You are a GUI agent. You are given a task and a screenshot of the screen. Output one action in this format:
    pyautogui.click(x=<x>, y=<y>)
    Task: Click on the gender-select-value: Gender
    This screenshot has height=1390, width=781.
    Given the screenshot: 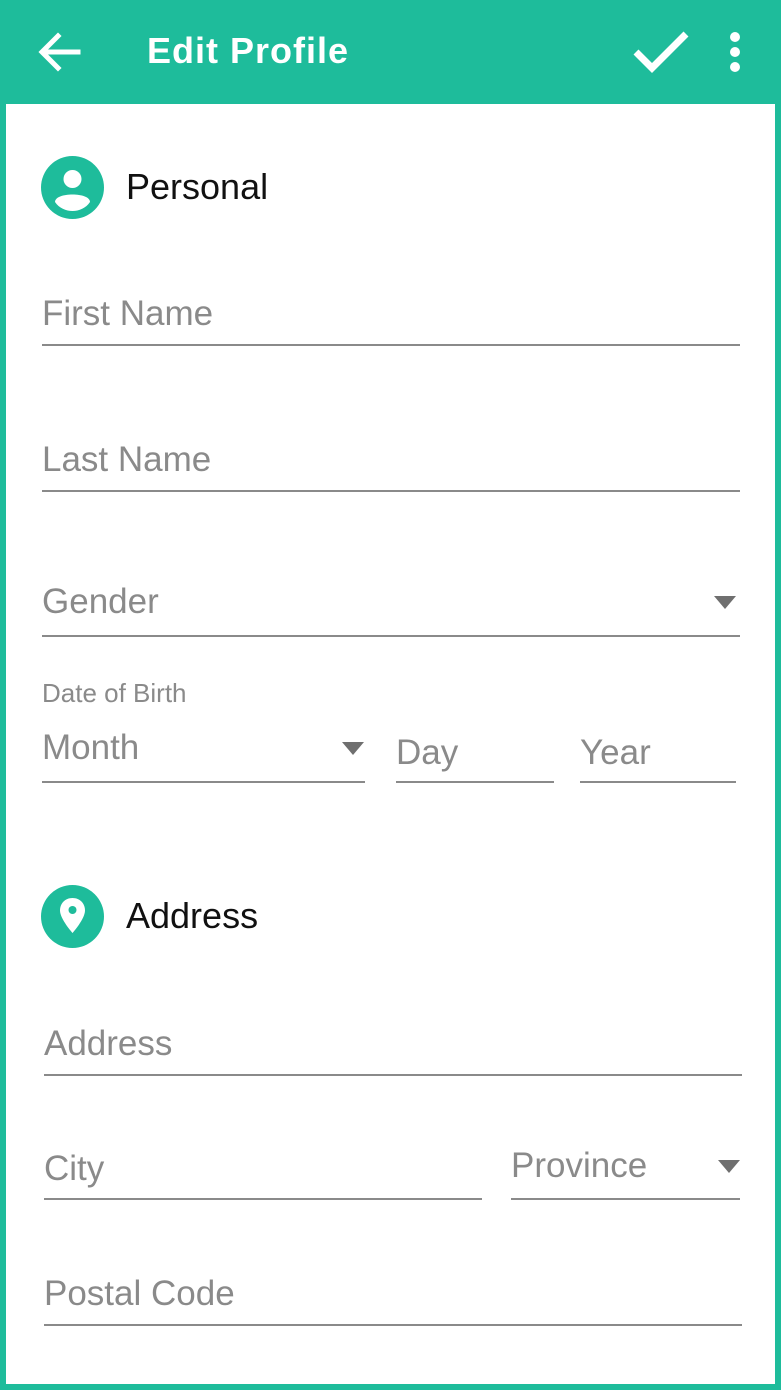 What is the action you would take?
    pyautogui.click(x=100, y=601)
    